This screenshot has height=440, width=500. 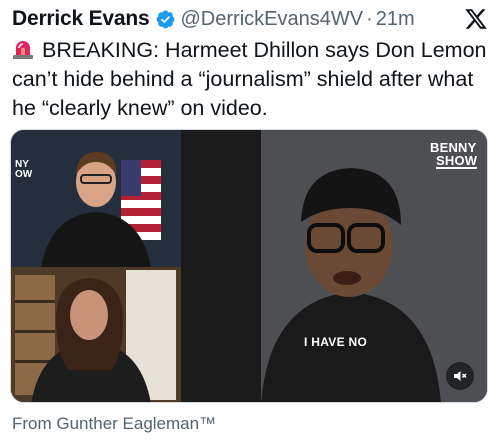 I want to click on attribution: From Gunther Eagleman™, so click(x=114, y=424).